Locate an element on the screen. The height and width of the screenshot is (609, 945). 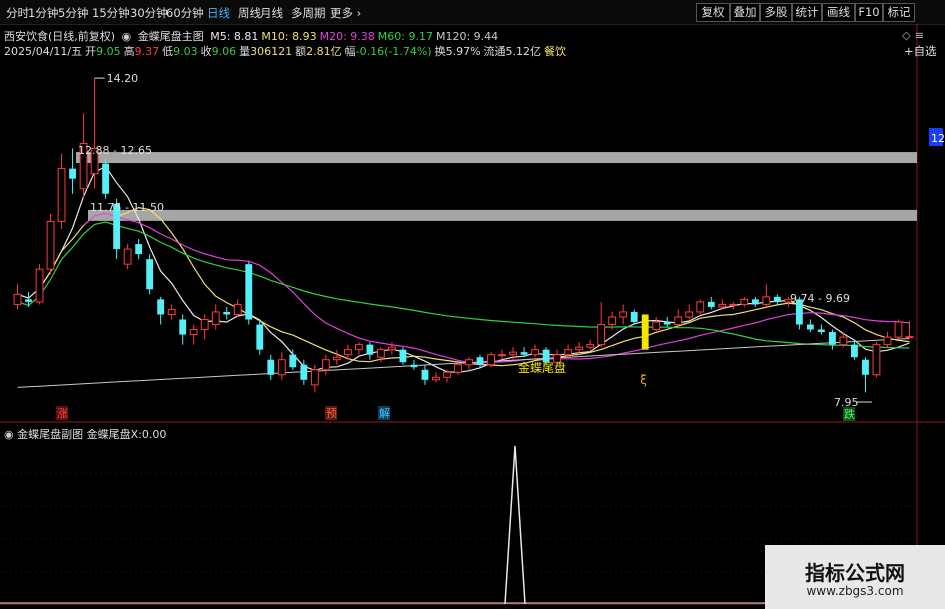
band1-label: 12.88 - 12.65 is located at coordinates (115, 150).